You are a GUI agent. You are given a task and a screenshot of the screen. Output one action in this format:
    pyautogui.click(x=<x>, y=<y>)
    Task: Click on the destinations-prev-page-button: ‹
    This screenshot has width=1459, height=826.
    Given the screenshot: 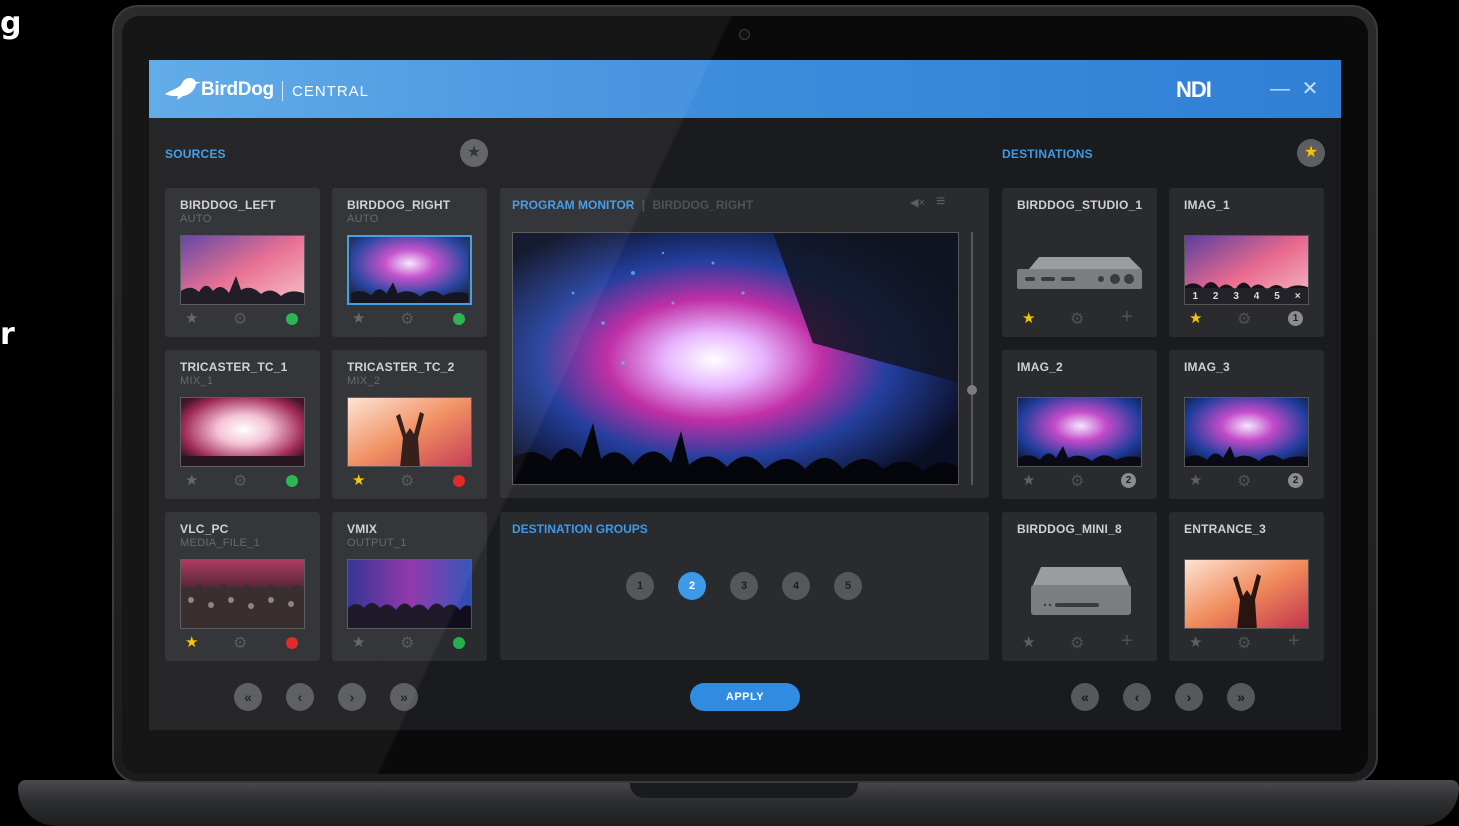 What is the action you would take?
    pyautogui.click(x=1137, y=697)
    